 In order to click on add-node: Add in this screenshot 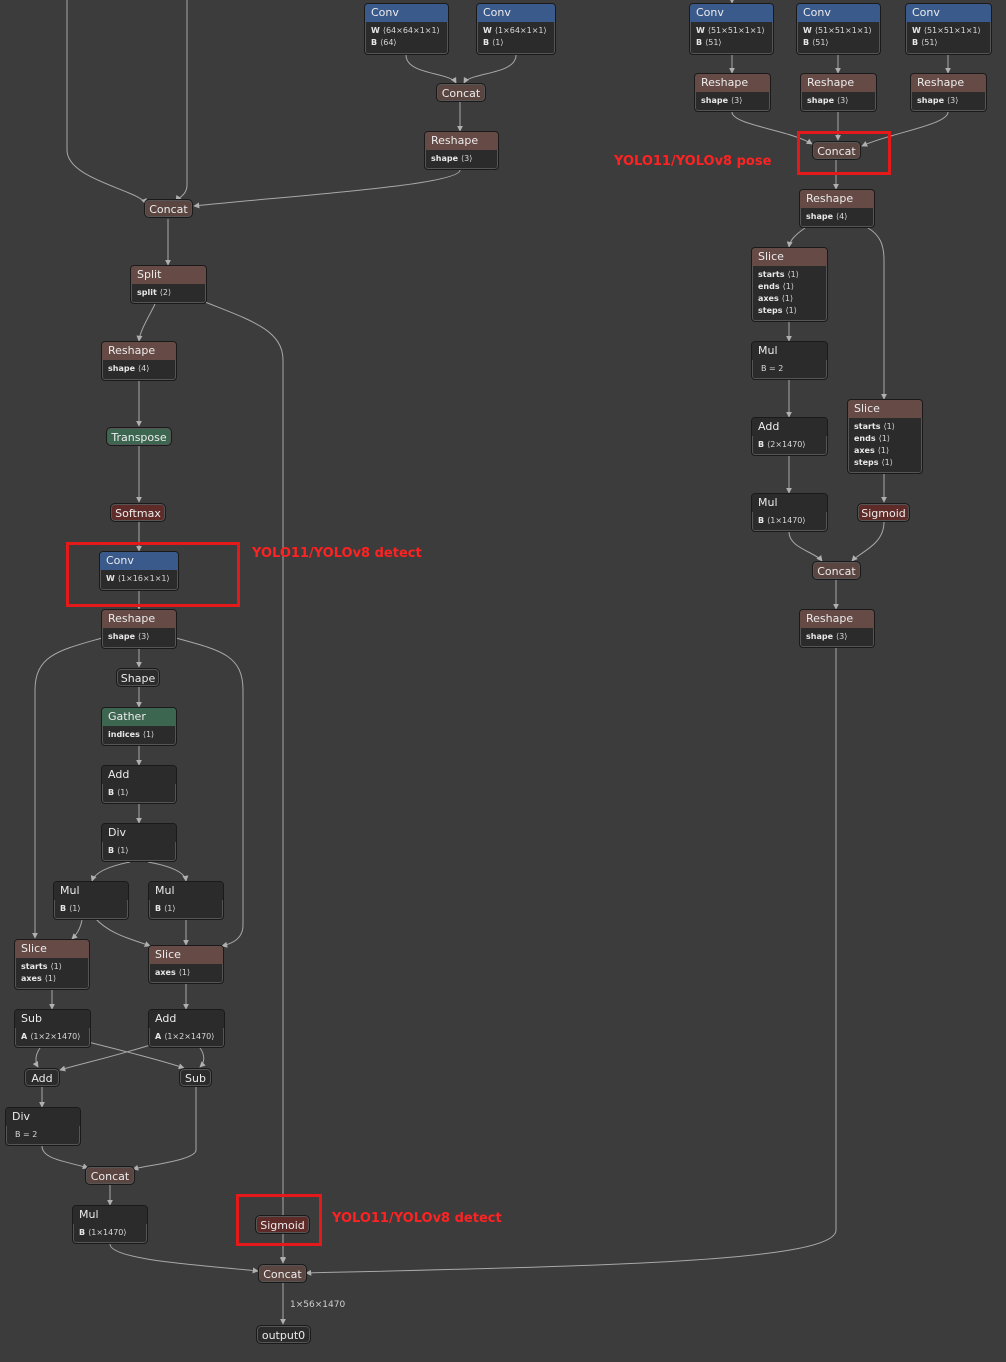, I will do `click(42, 1077)`.